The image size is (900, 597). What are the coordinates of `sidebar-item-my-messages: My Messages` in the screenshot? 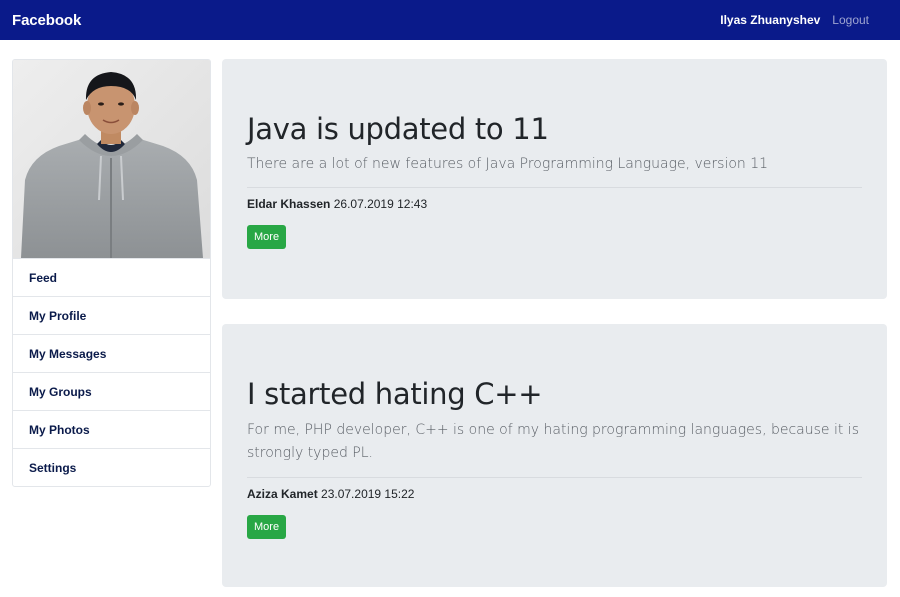 It's located at (111, 353).